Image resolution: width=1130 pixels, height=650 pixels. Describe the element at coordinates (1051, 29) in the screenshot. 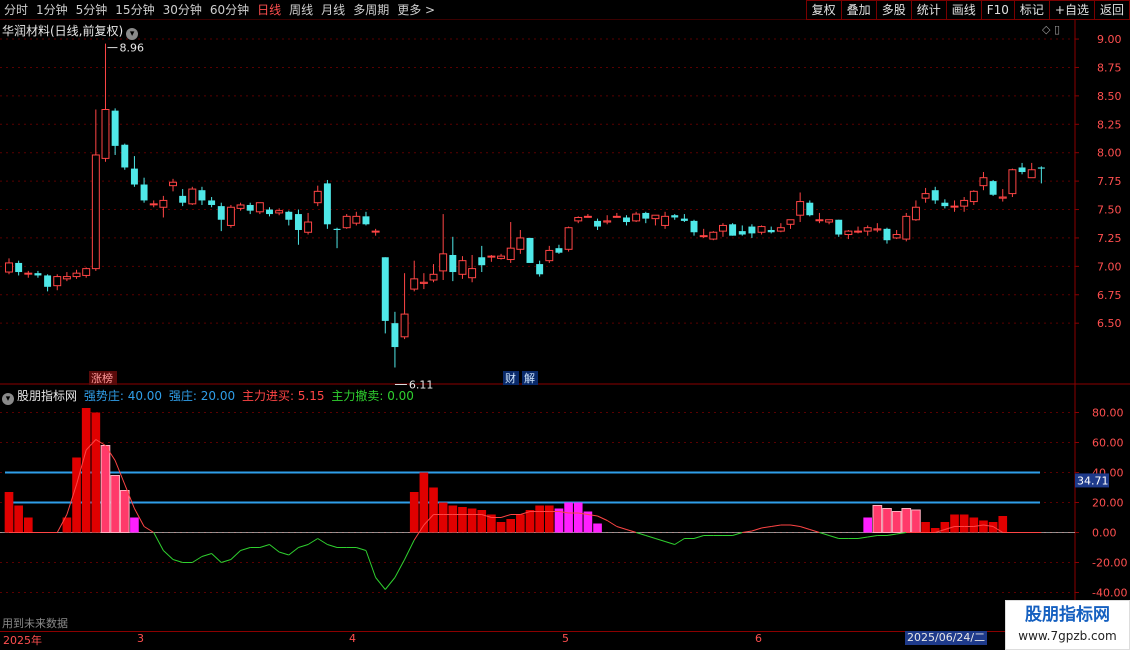

I see `panel-icons: ◇ ▯` at that location.